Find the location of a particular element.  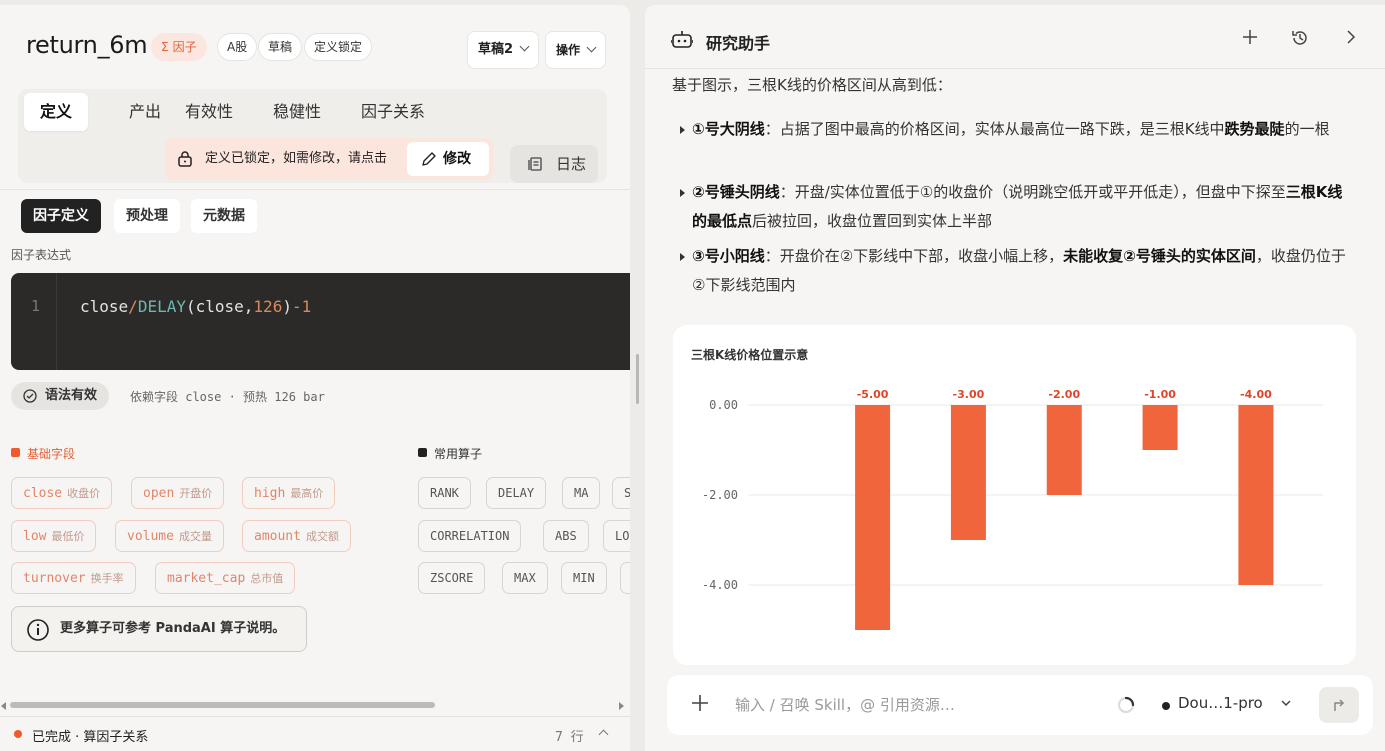

code-token: / is located at coordinates (133, 306).